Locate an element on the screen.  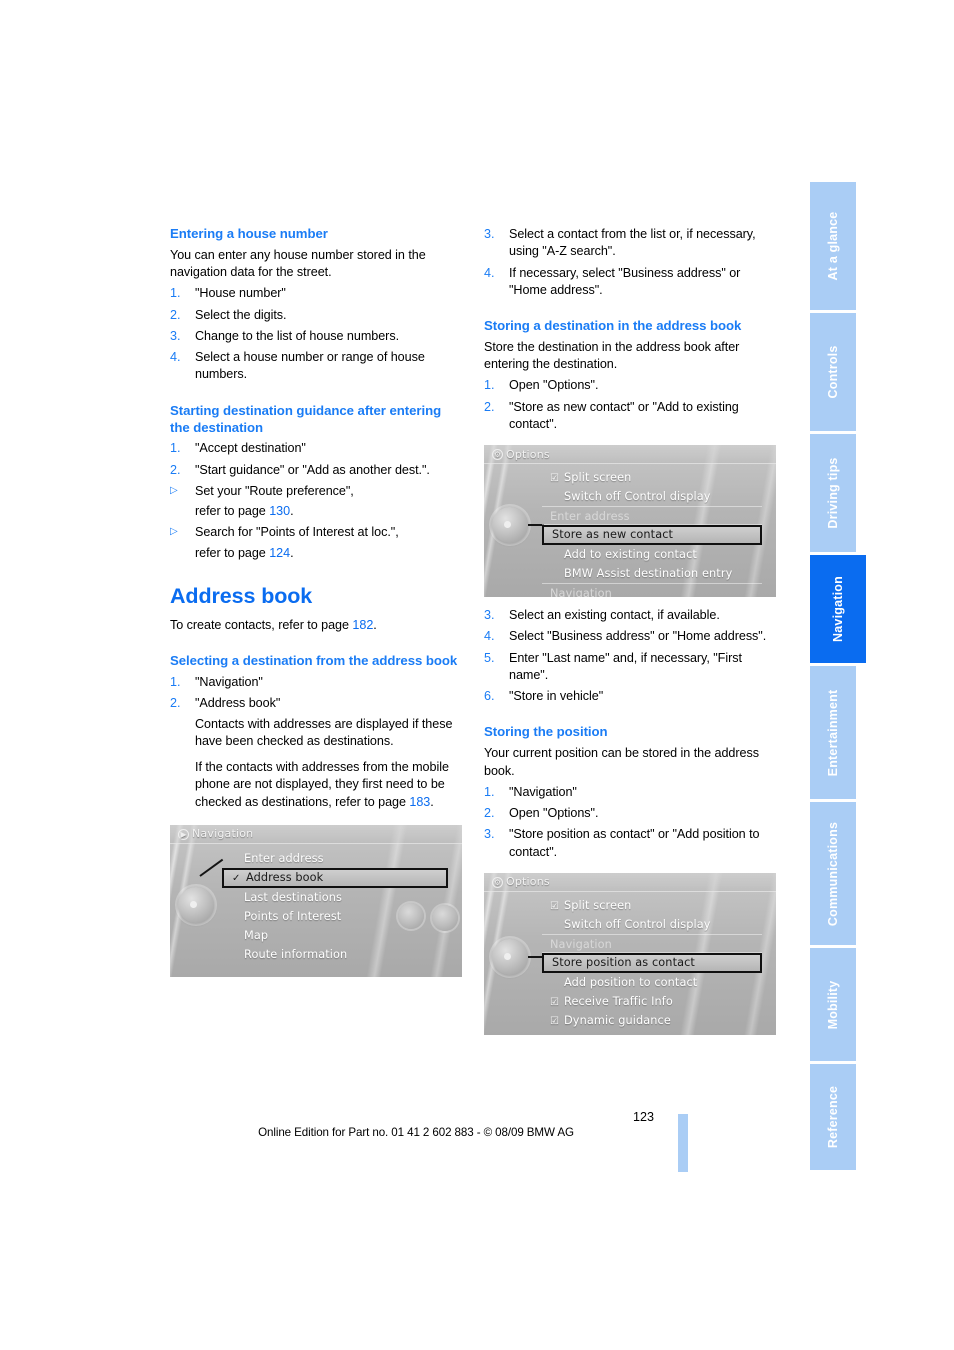
page-reference-link: 183 is located at coordinates (419, 802).